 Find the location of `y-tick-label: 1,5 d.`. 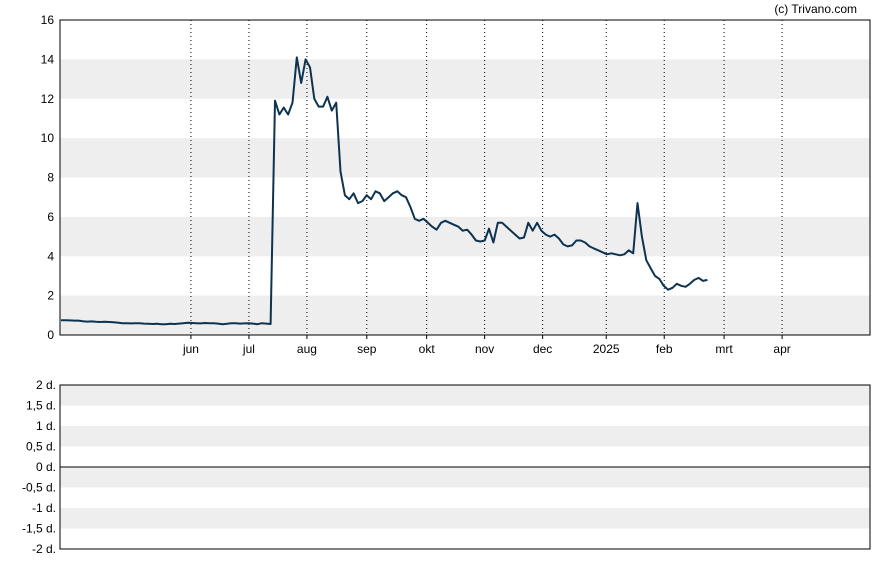

y-tick-label: 1,5 d. is located at coordinates (41, 406).